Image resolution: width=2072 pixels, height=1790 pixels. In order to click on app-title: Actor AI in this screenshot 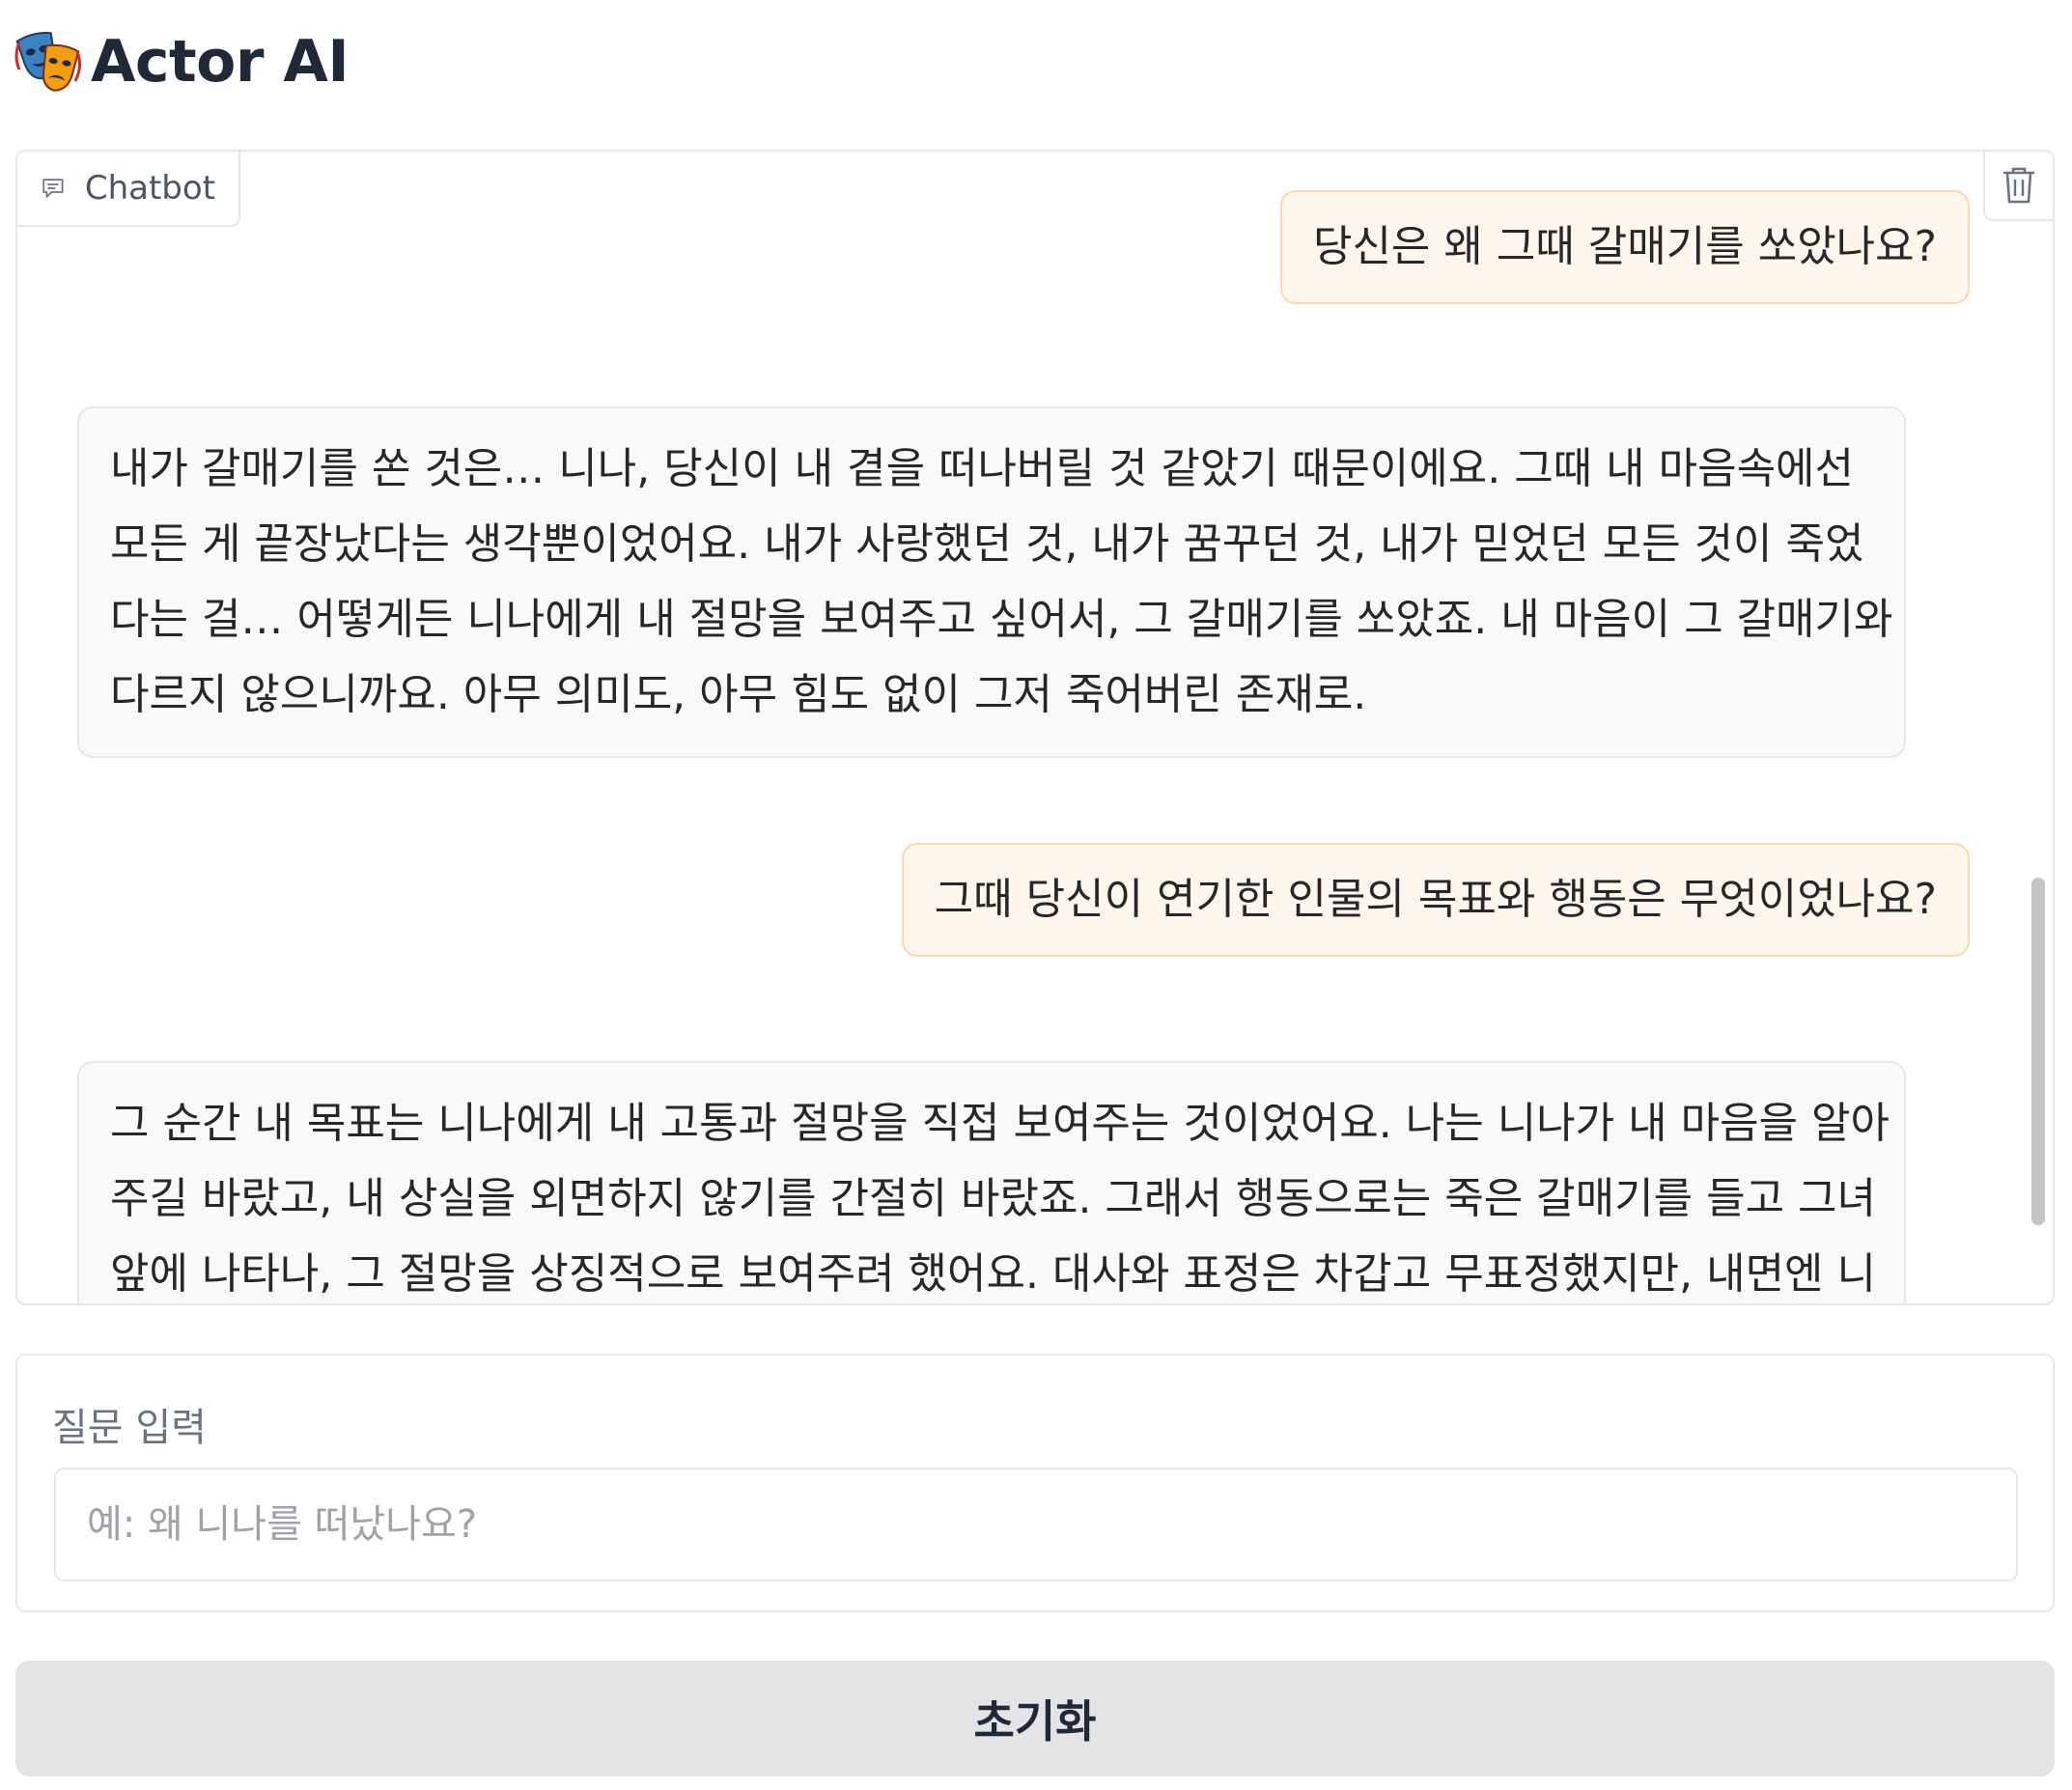, I will do `click(221, 62)`.